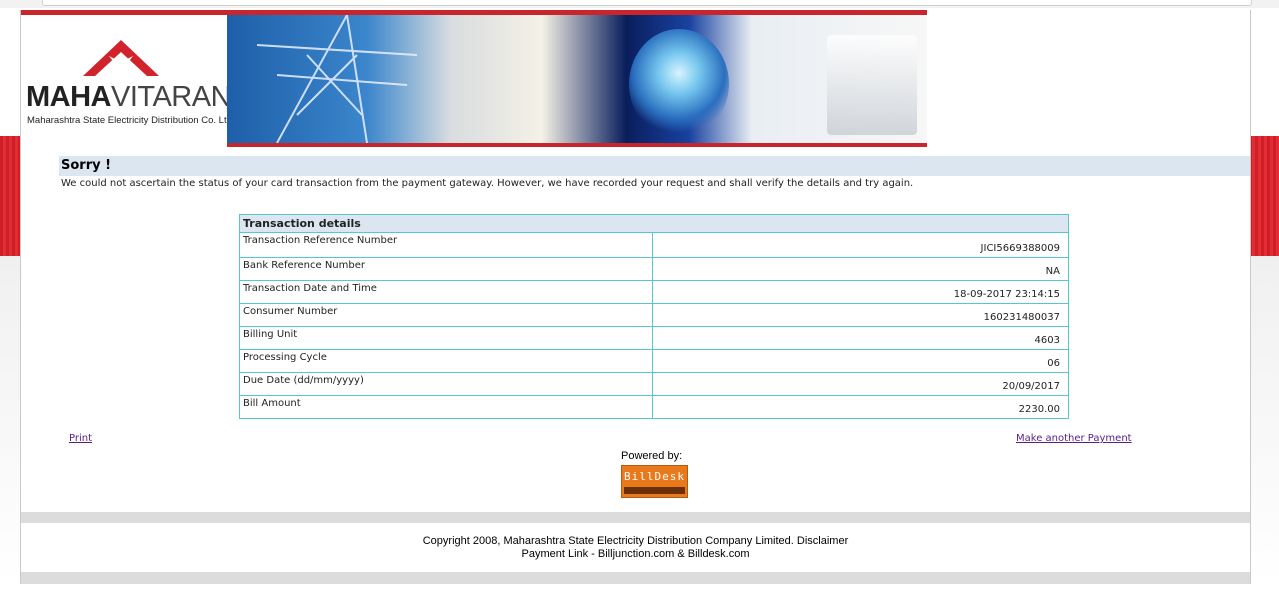 The image size is (1279, 615). What do you see at coordinates (654, 476) in the screenshot?
I see `billdesk-logo-text: BillDesk` at bounding box center [654, 476].